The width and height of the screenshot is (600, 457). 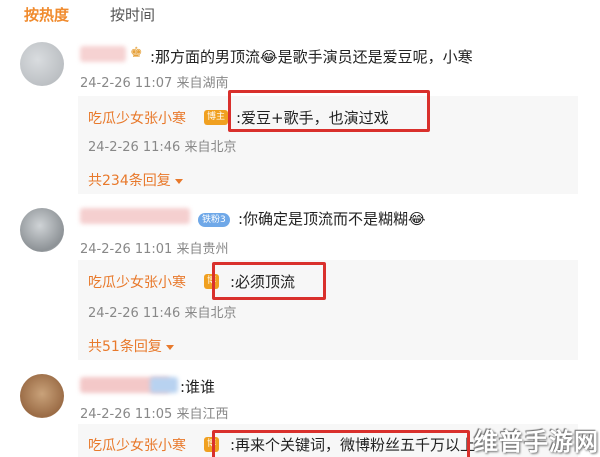 I want to click on comment-meta: 24-2-26 11:05 来自江西, so click(x=154, y=414).